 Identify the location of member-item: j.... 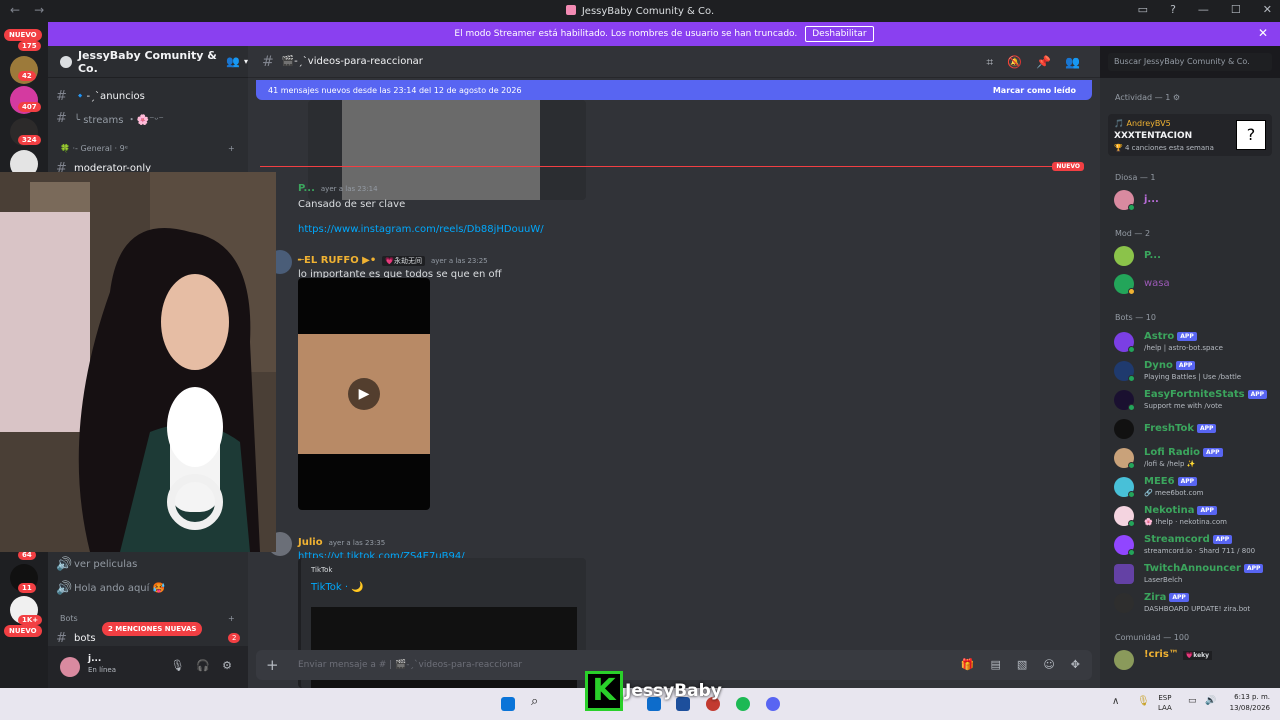
(1196, 200).